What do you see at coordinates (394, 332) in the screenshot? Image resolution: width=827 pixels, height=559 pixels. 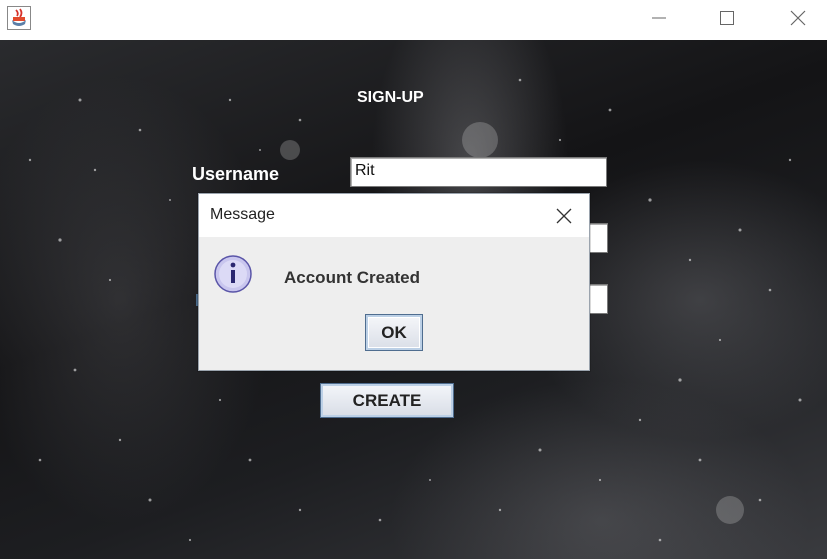 I see `ok-button: OK` at bounding box center [394, 332].